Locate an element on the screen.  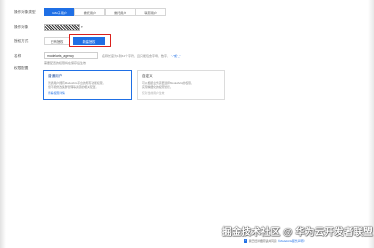
view-permission-link: 查看权限详情 is located at coordinates (87, 93).